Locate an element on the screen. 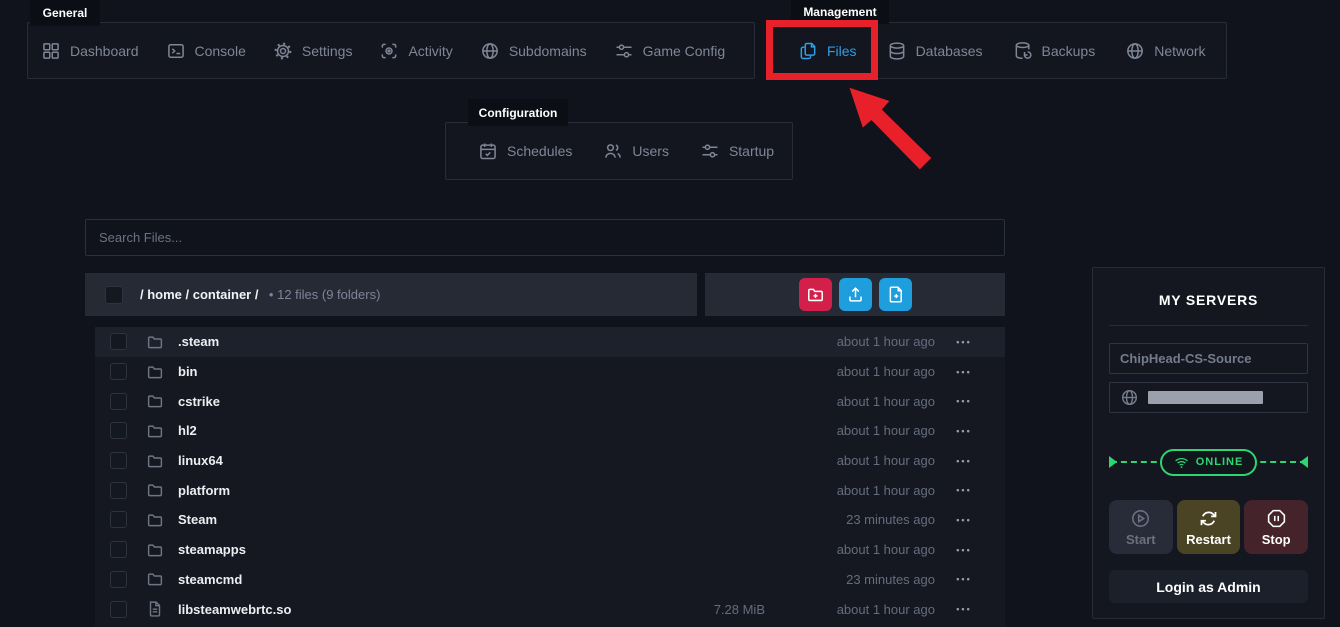 This screenshot has height=627, width=1340. file-name: libsteamwebrtc.so is located at coordinates (235, 609).